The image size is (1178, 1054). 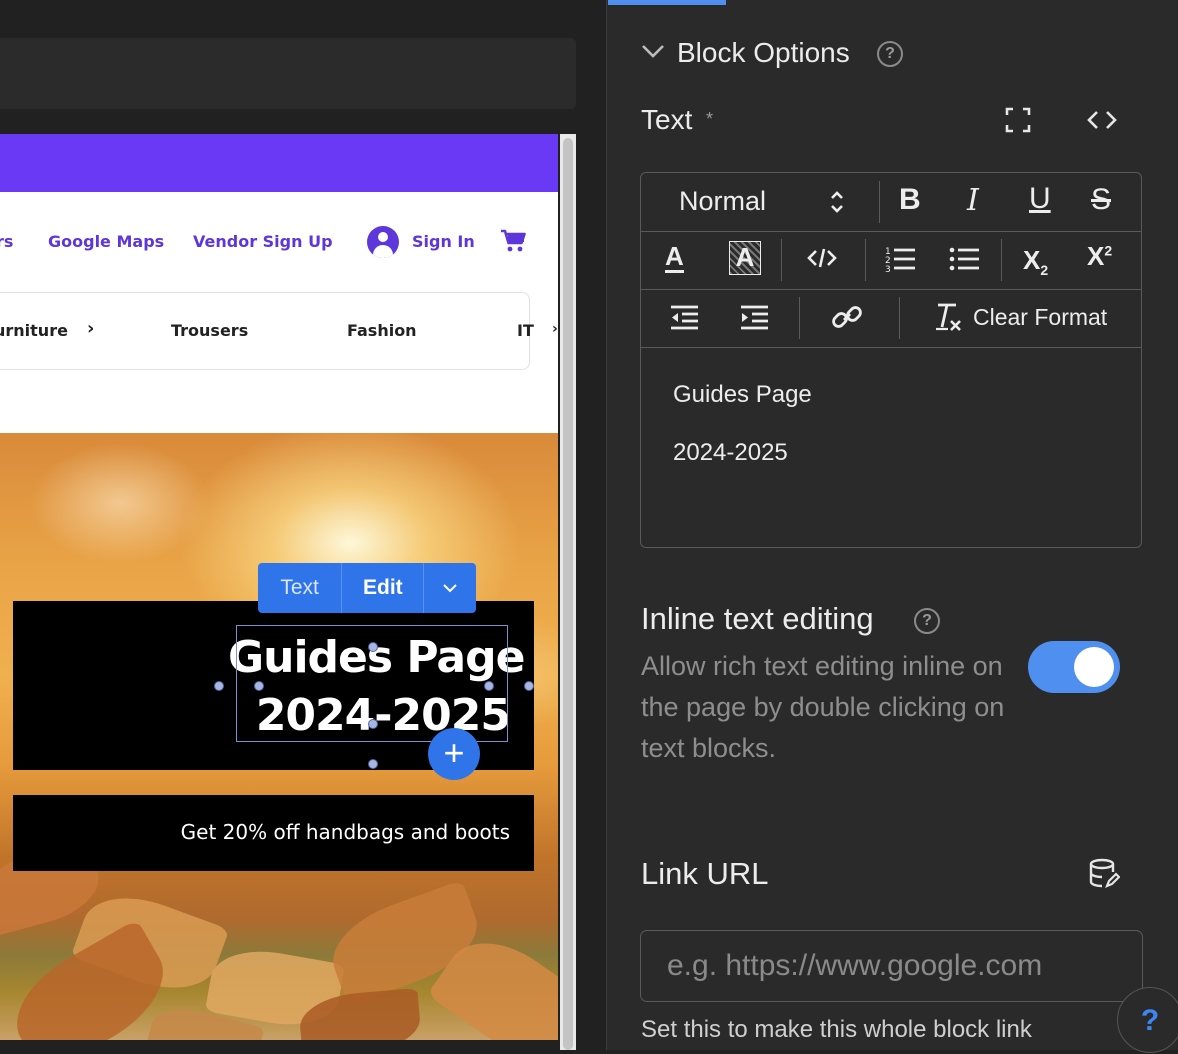 I want to click on paragraph-style-select: Normal, so click(x=722, y=201).